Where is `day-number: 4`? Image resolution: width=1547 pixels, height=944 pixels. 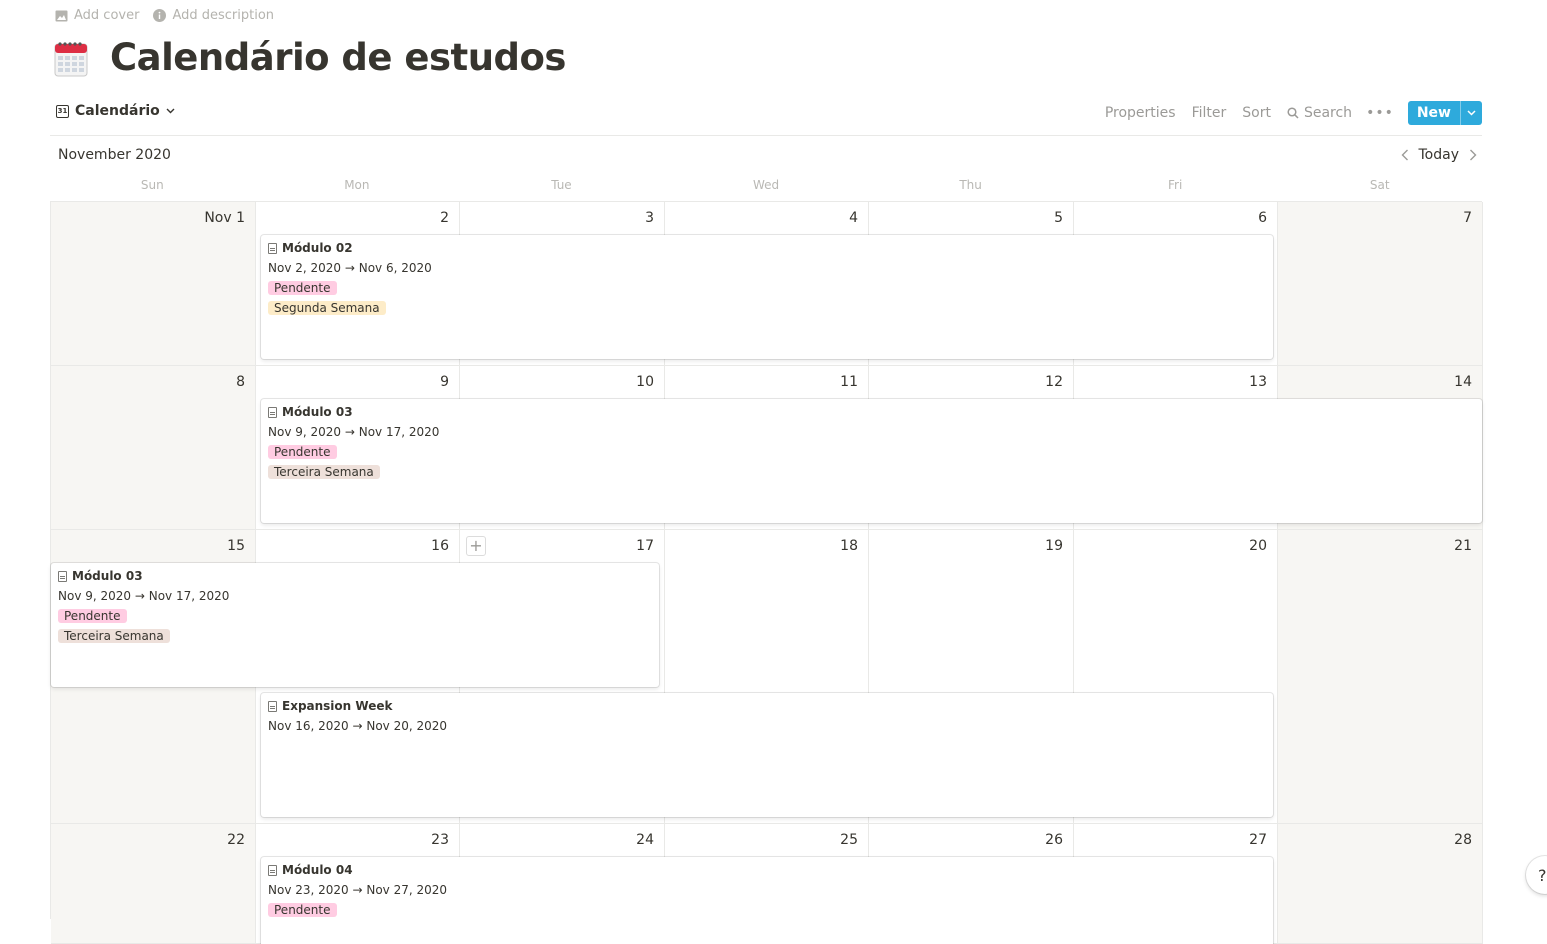 day-number: 4 is located at coordinates (853, 218).